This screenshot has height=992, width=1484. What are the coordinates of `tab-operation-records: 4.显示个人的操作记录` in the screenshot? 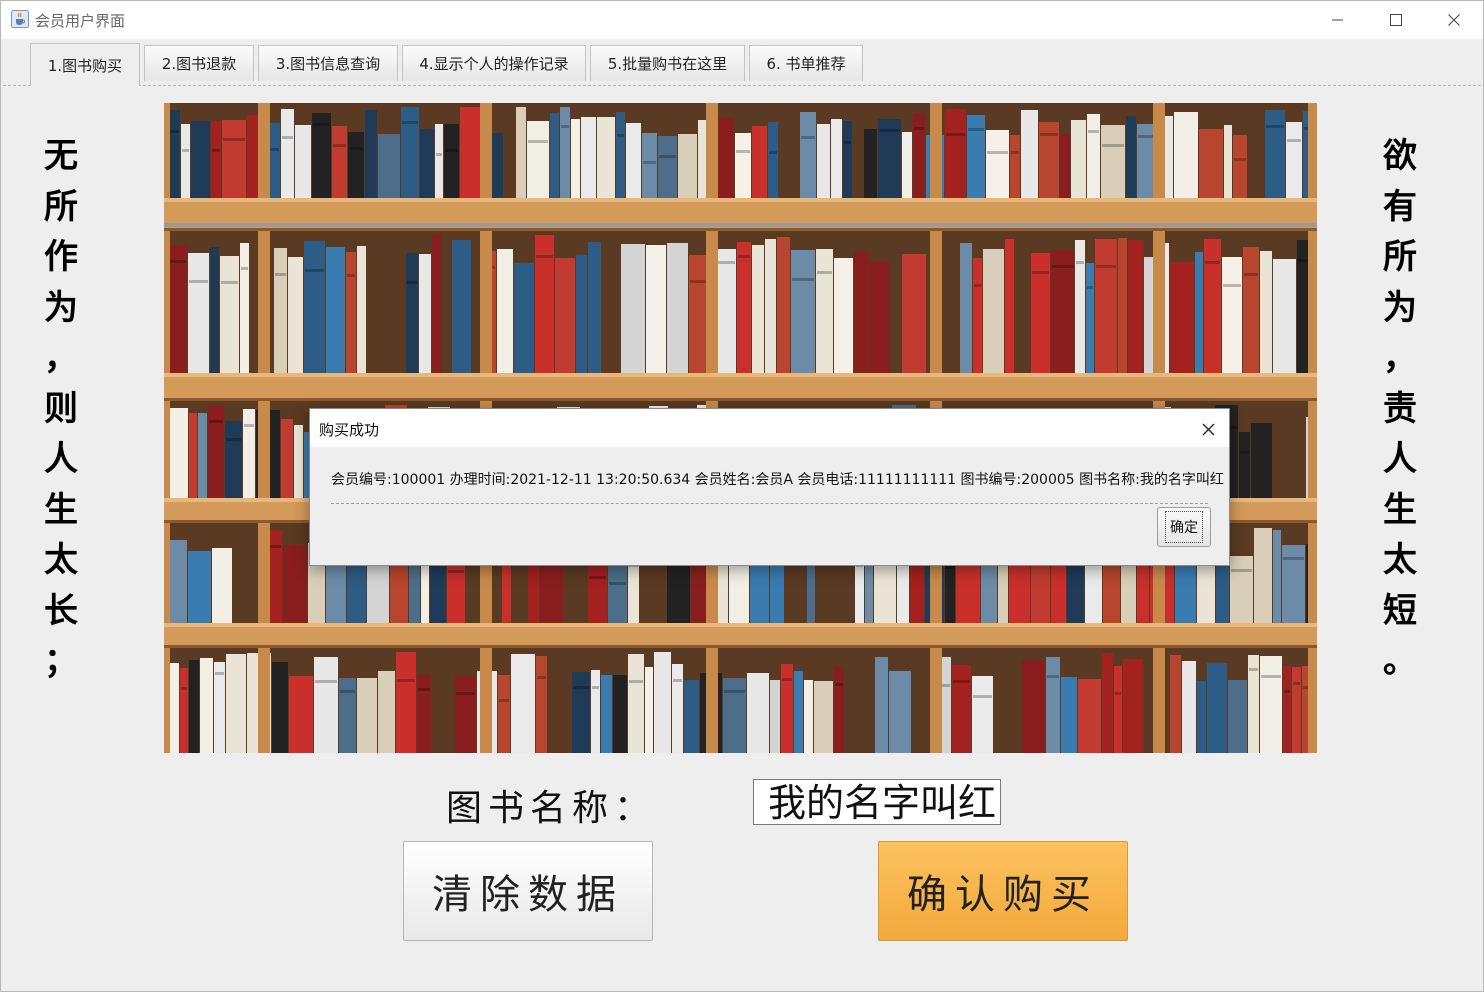 It's located at (494, 63).